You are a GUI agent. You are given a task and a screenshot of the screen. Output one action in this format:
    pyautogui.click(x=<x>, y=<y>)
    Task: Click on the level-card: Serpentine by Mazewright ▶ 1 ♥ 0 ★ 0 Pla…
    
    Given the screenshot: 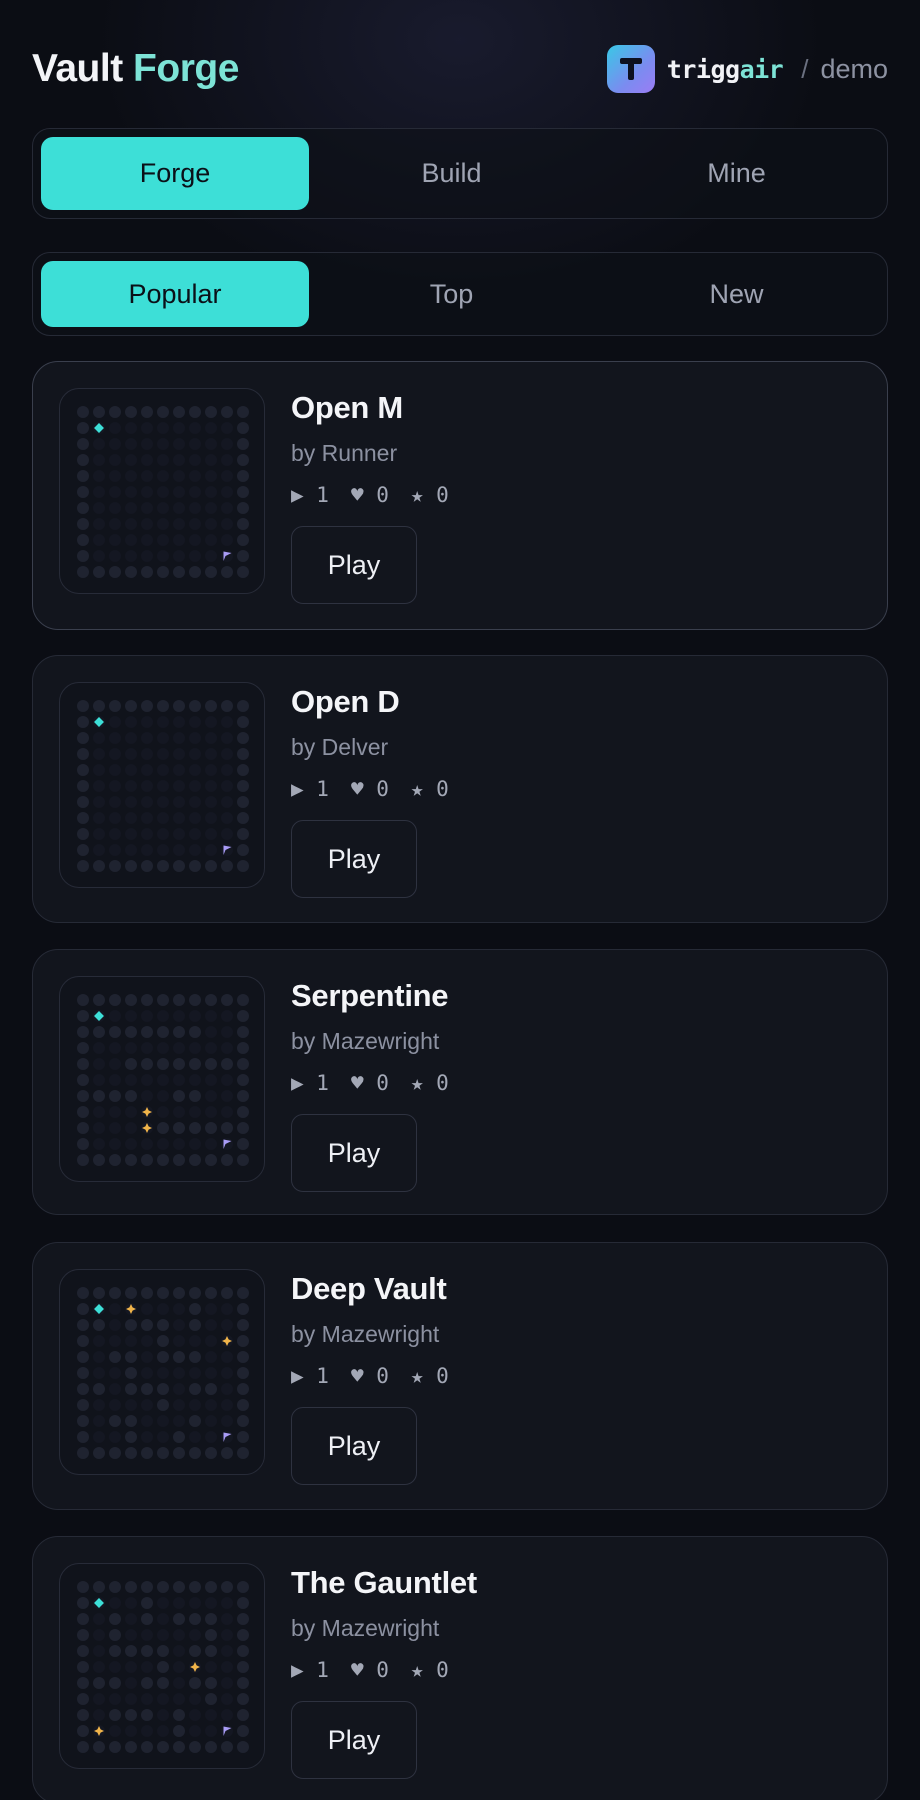 What is the action you would take?
    pyautogui.click(x=460, y=1082)
    